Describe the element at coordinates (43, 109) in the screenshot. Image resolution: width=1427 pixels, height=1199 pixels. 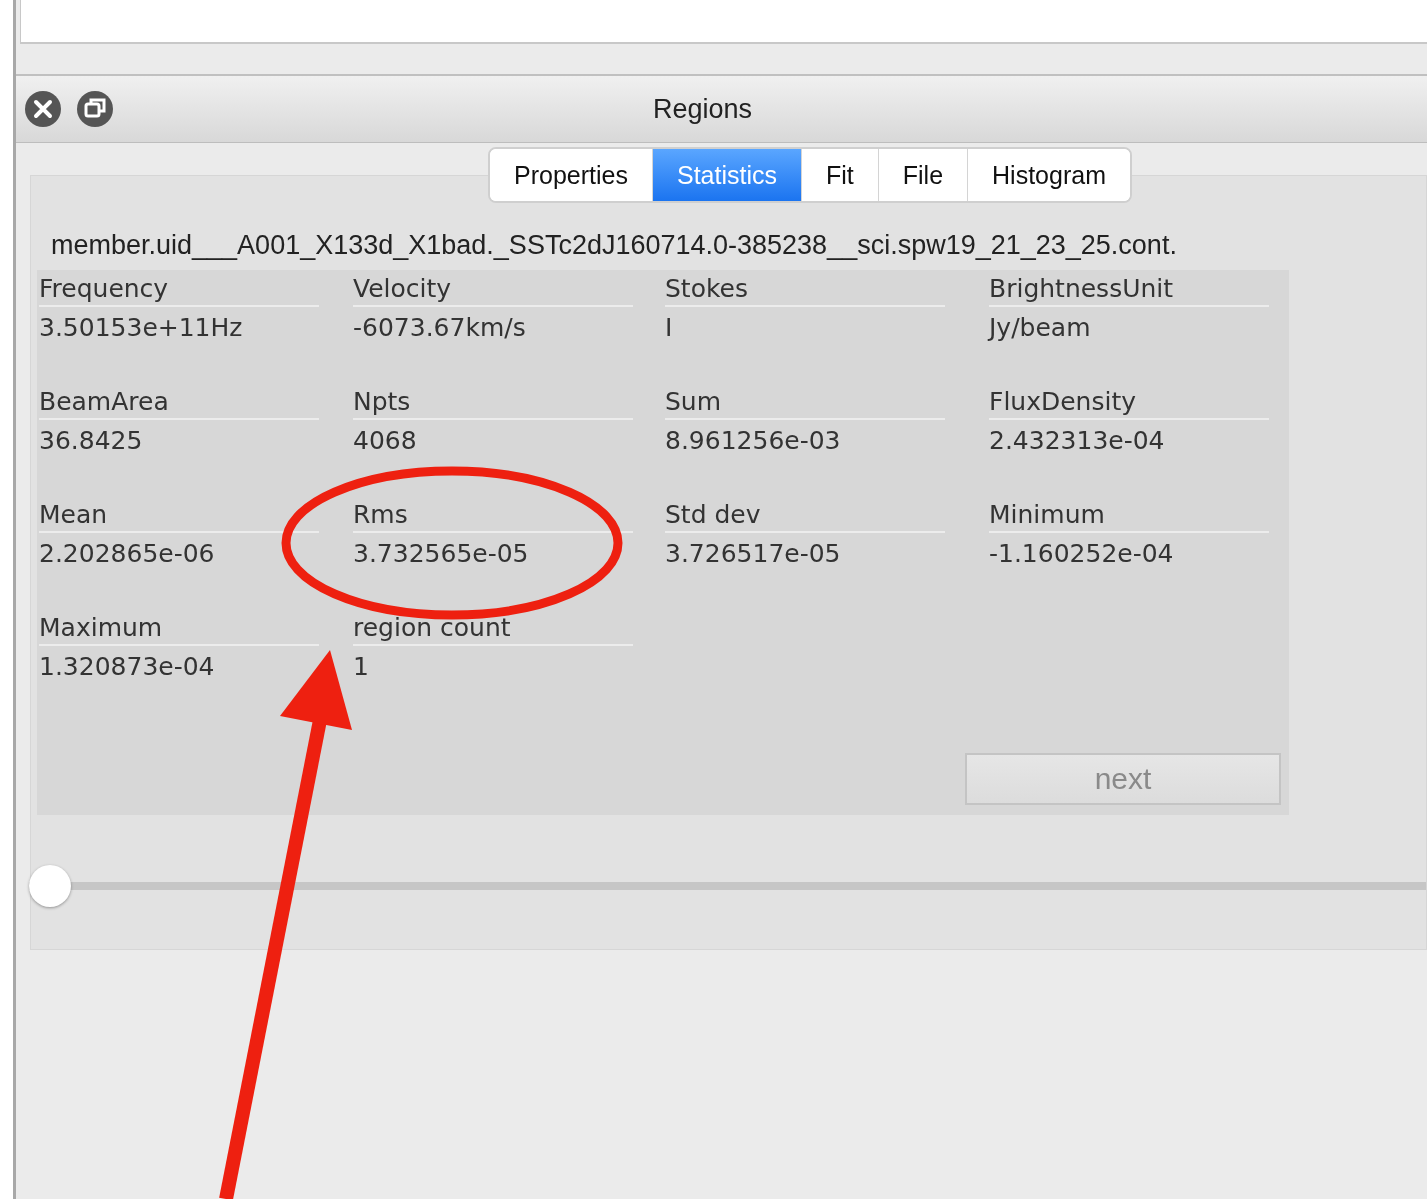
I see `close-icon` at that location.